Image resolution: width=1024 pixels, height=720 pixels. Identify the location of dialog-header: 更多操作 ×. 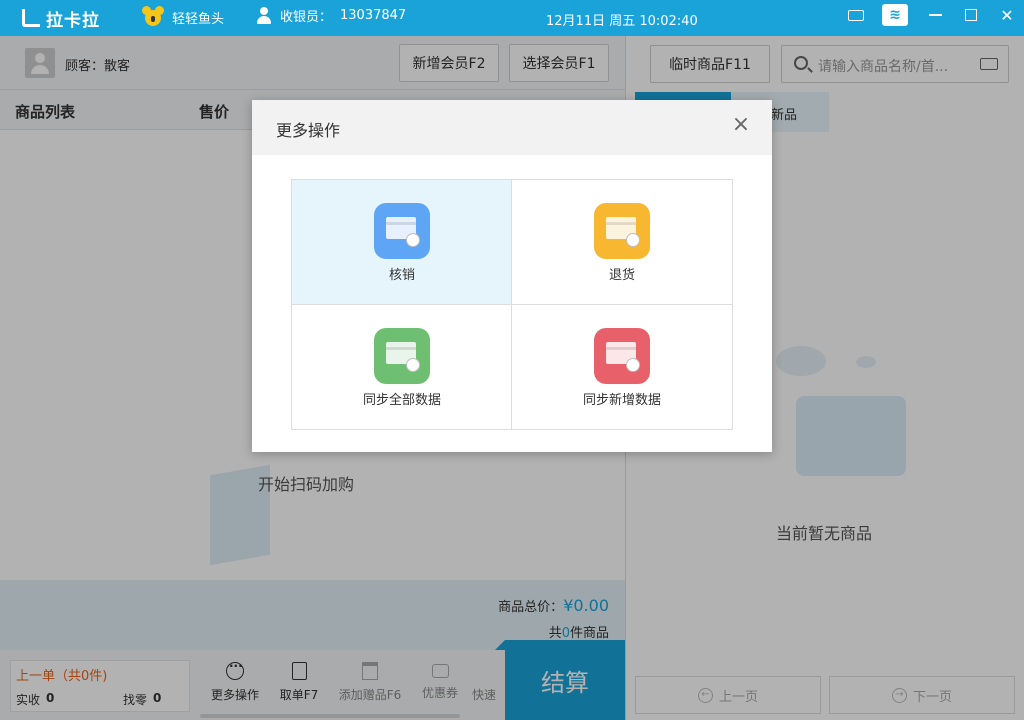
(512, 127).